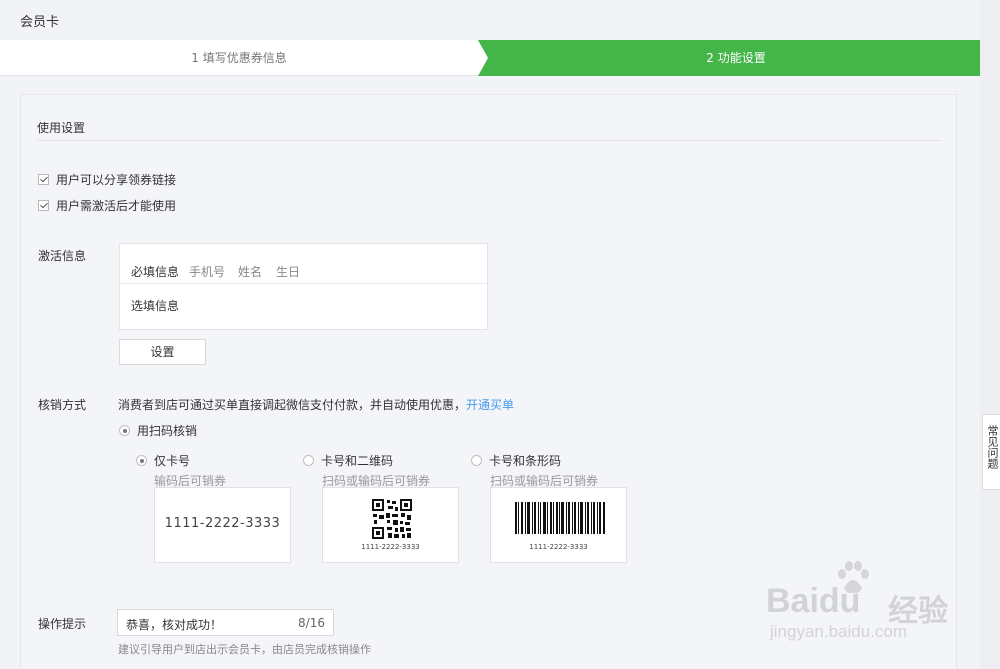 Image resolution: width=1000 pixels, height=669 pixels. I want to click on step-2-label: 2 功能设置, so click(736, 58).